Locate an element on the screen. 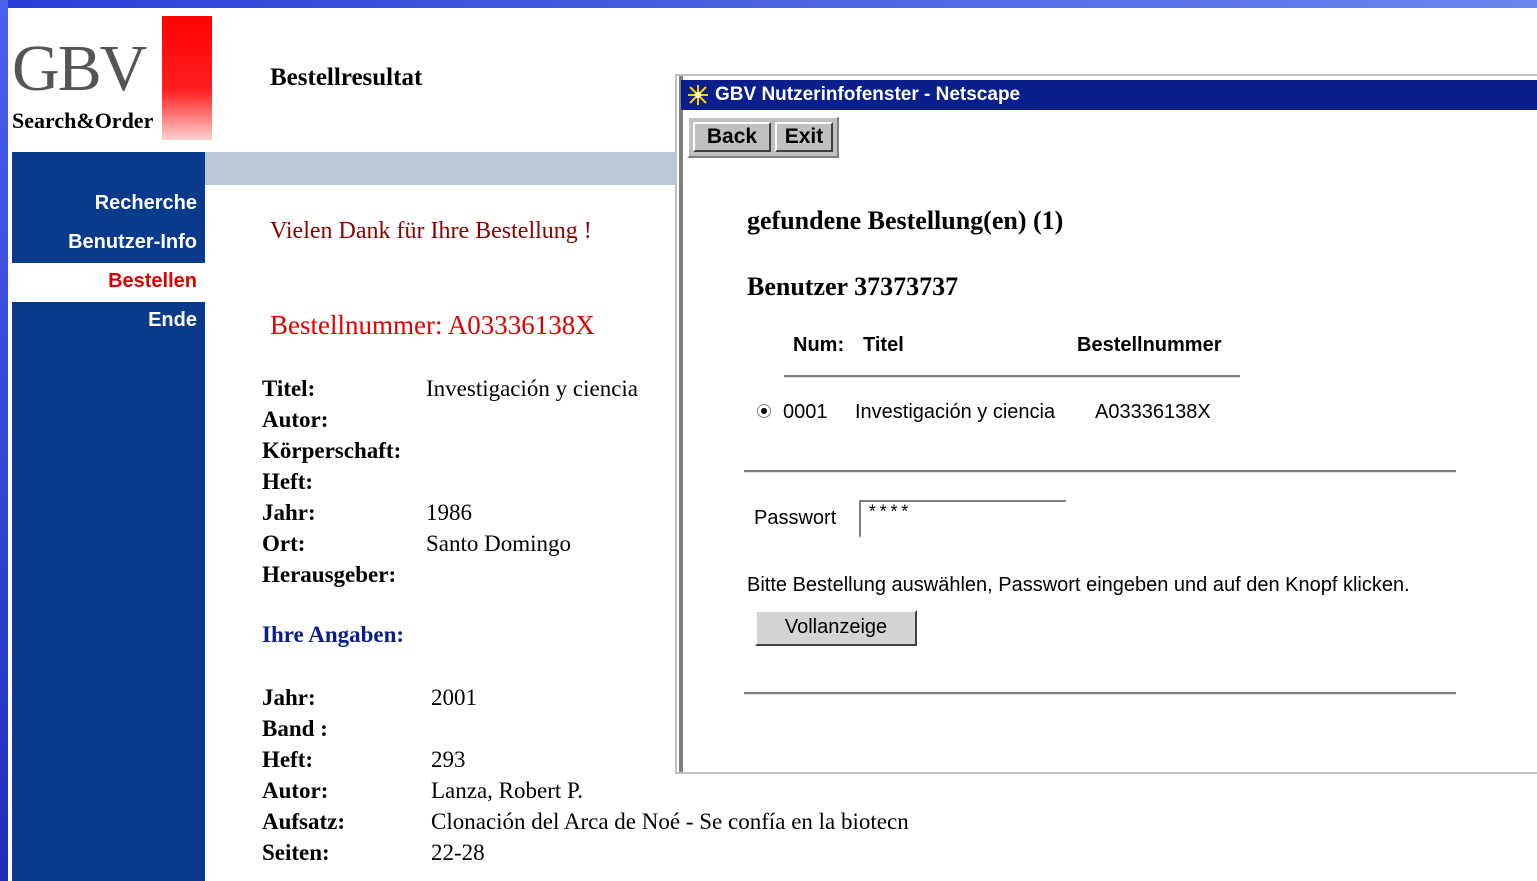  window-toolbar: Back Exit is located at coordinates (763, 137).